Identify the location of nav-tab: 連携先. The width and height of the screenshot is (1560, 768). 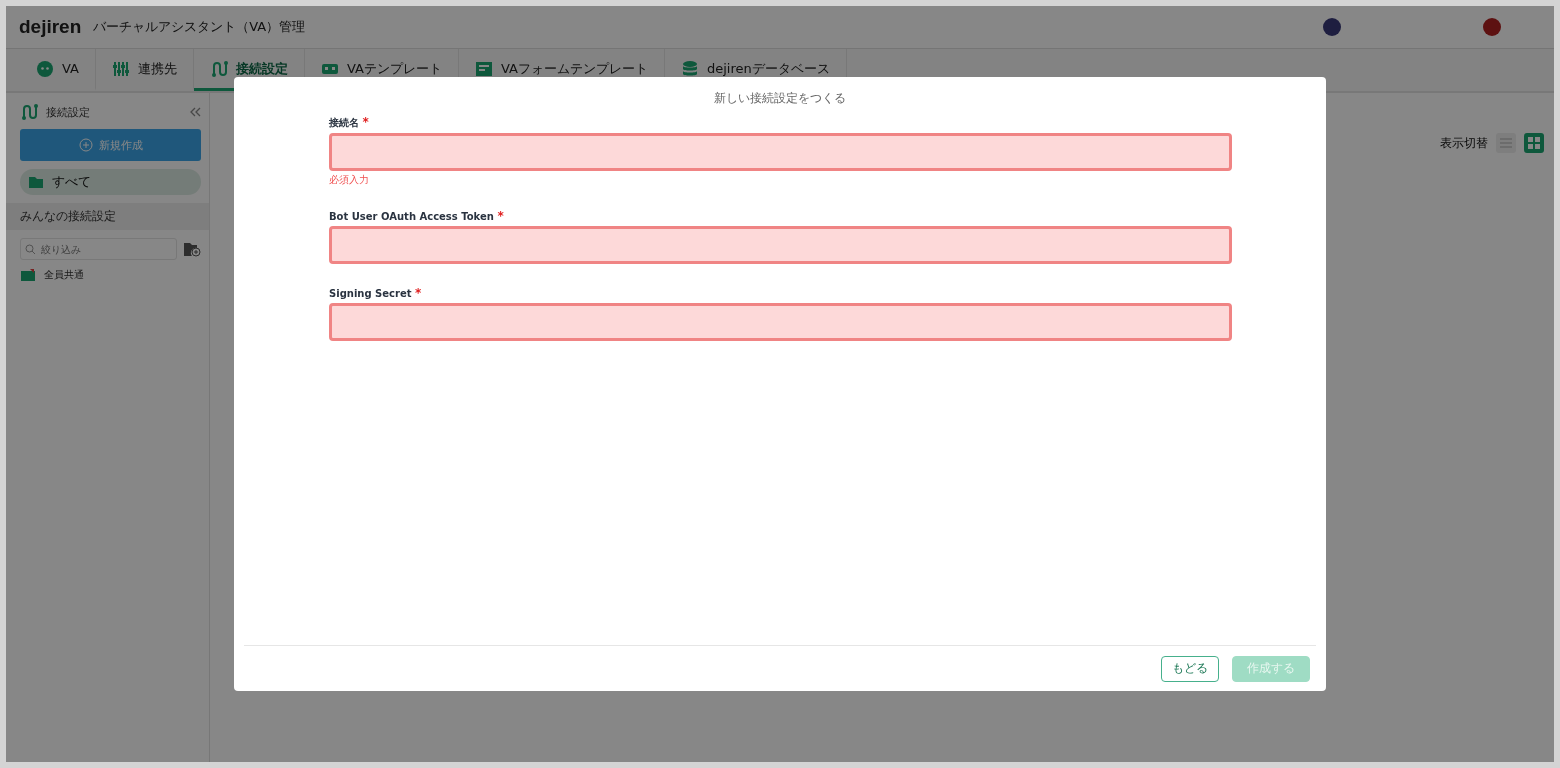
(144, 70).